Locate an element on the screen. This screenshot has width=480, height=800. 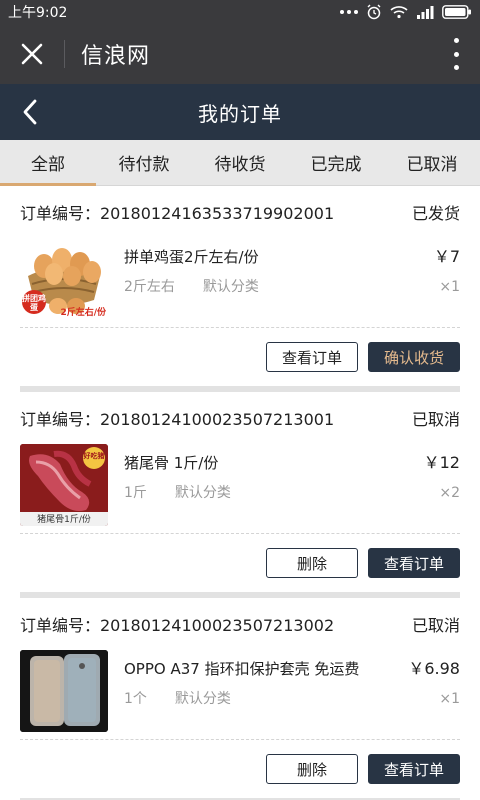
order-status: 已发货 is located at coordinates (435, 213).